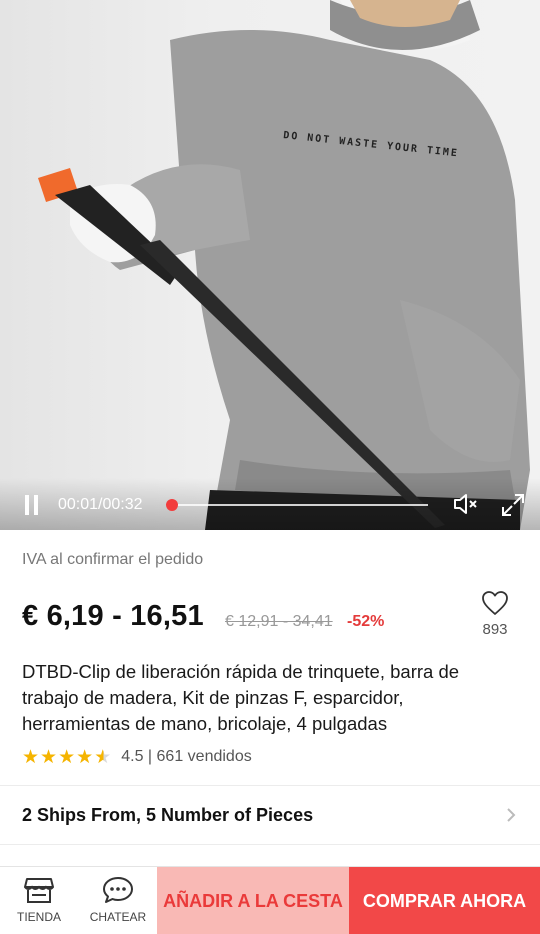  I want to click on video-progress-knob, so click(172, 505).